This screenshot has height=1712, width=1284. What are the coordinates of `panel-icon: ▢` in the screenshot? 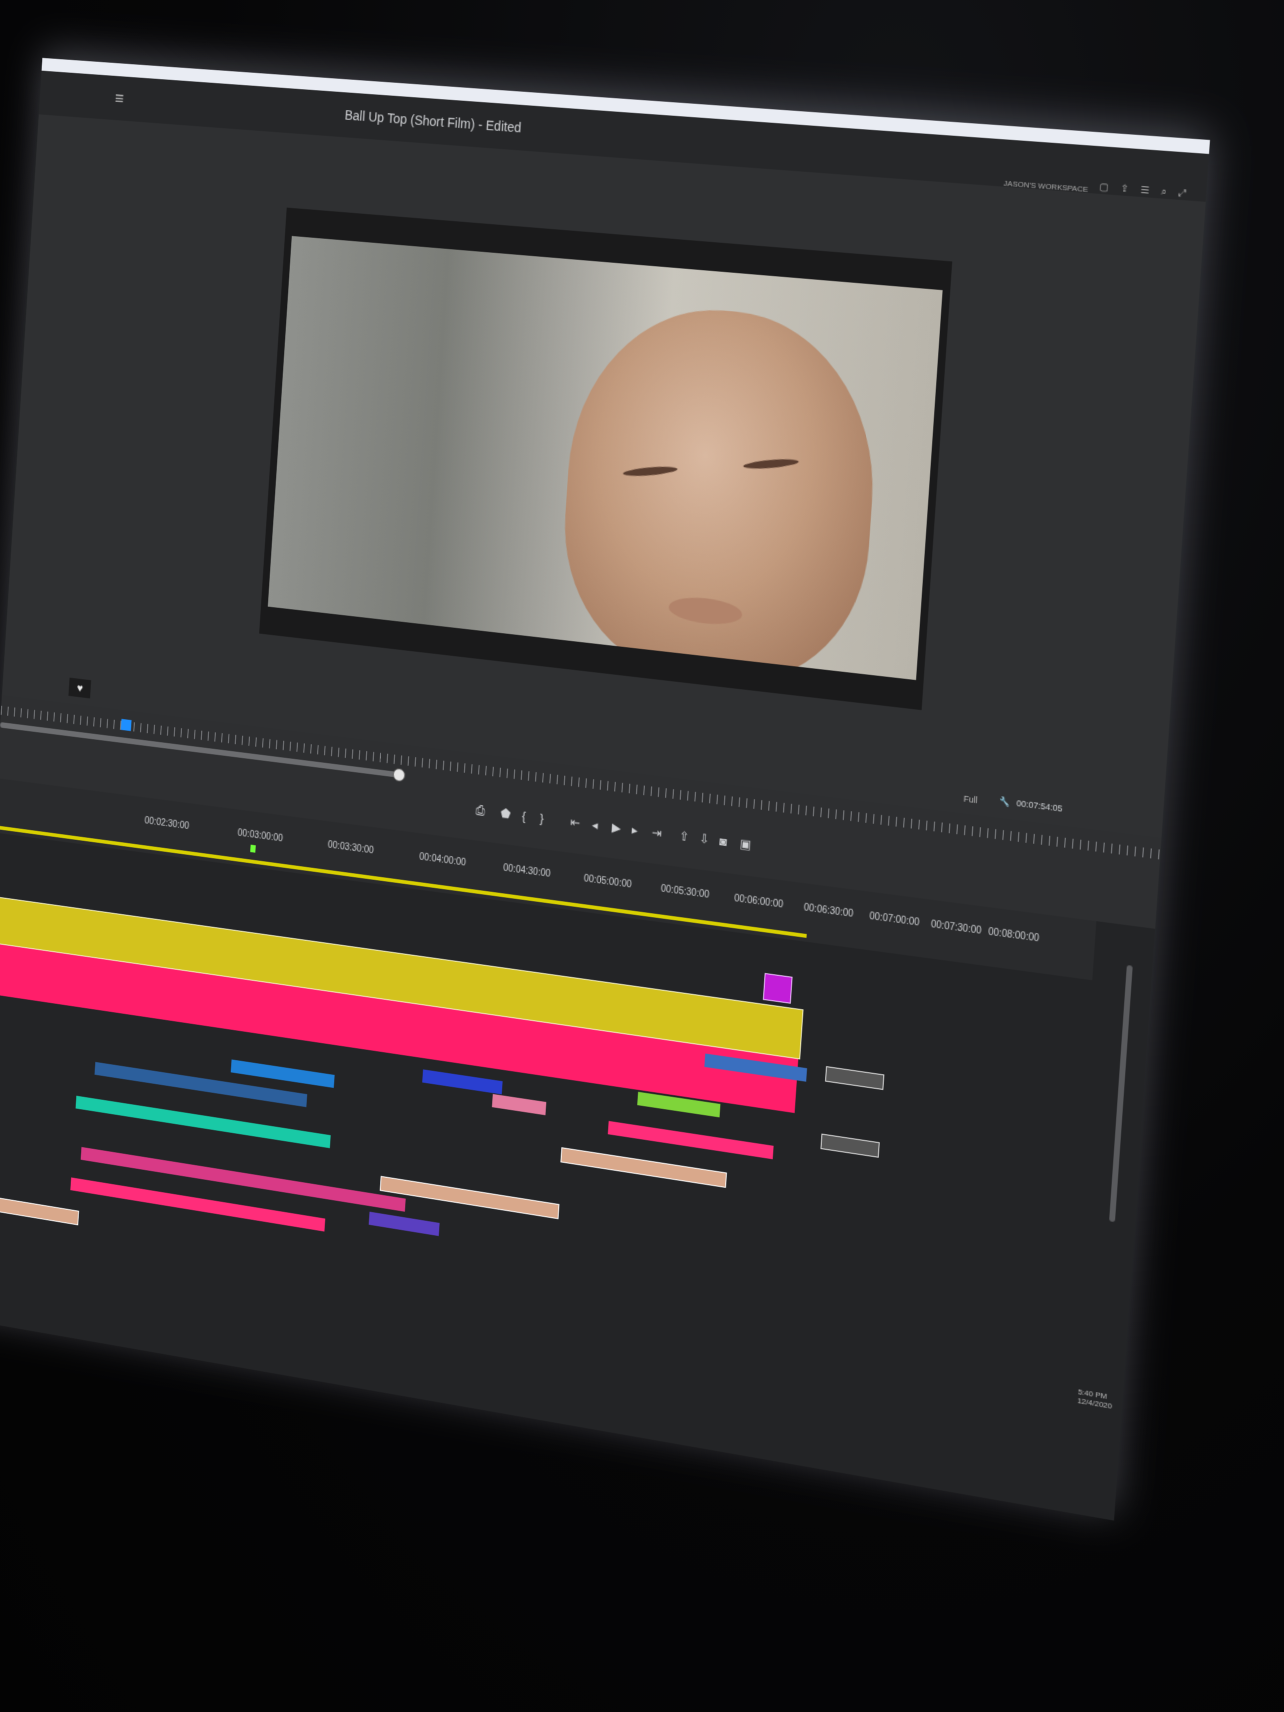 It's located at (1104, 188).